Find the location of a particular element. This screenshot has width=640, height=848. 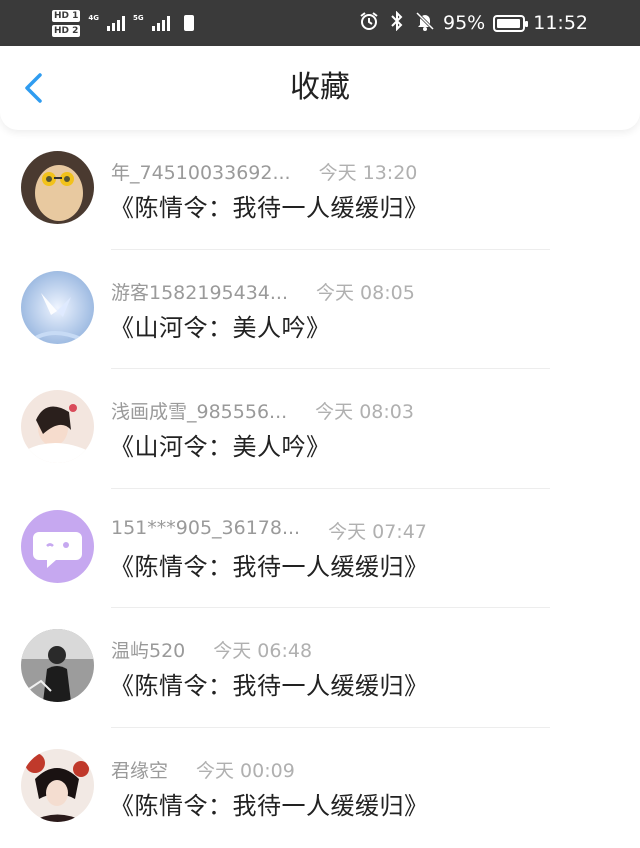

list-item: 游客1582195434... 今天 08:05 《山河令：美人吟》 is located at coordinates (320, 310).